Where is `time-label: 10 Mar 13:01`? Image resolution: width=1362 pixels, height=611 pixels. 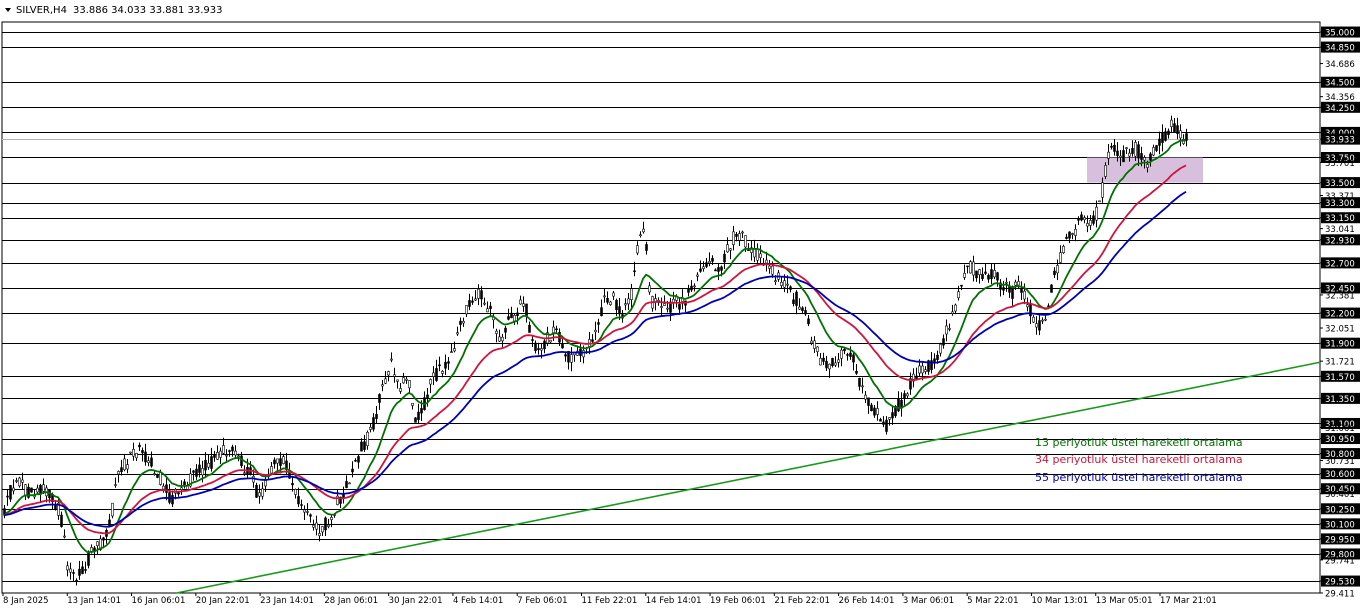 time-label: 10 Mar 13:01 is located at coordinates (1059, 601).